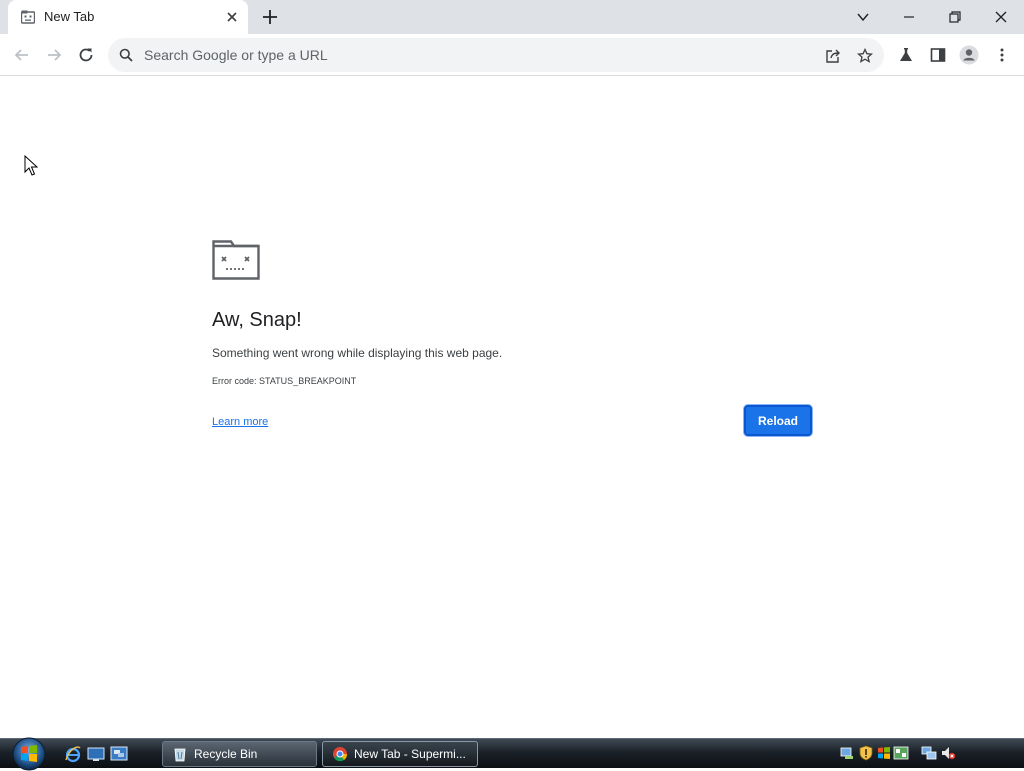 The height and width of the screenshot is (771, 1024). I want to click on close-icon, so click(1001, 17).